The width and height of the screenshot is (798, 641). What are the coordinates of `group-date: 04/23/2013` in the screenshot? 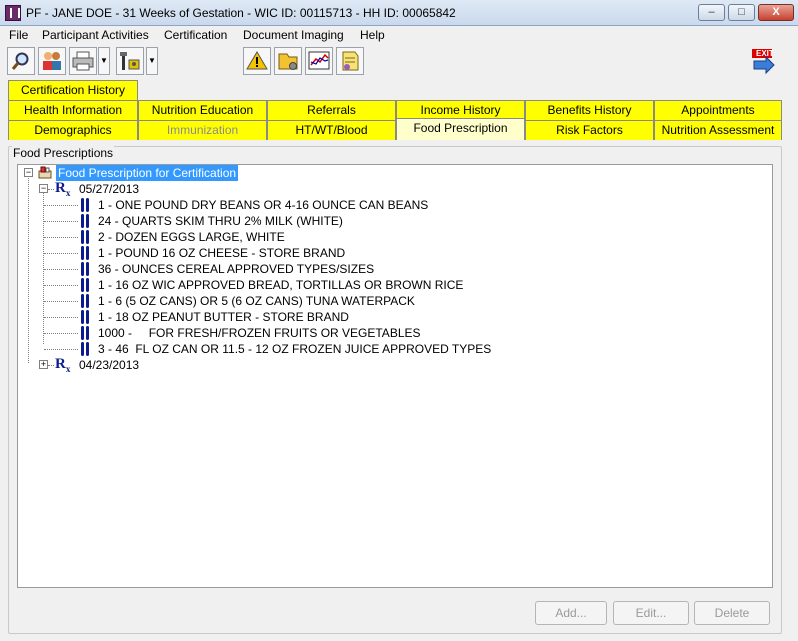 It's located at (109, 365).